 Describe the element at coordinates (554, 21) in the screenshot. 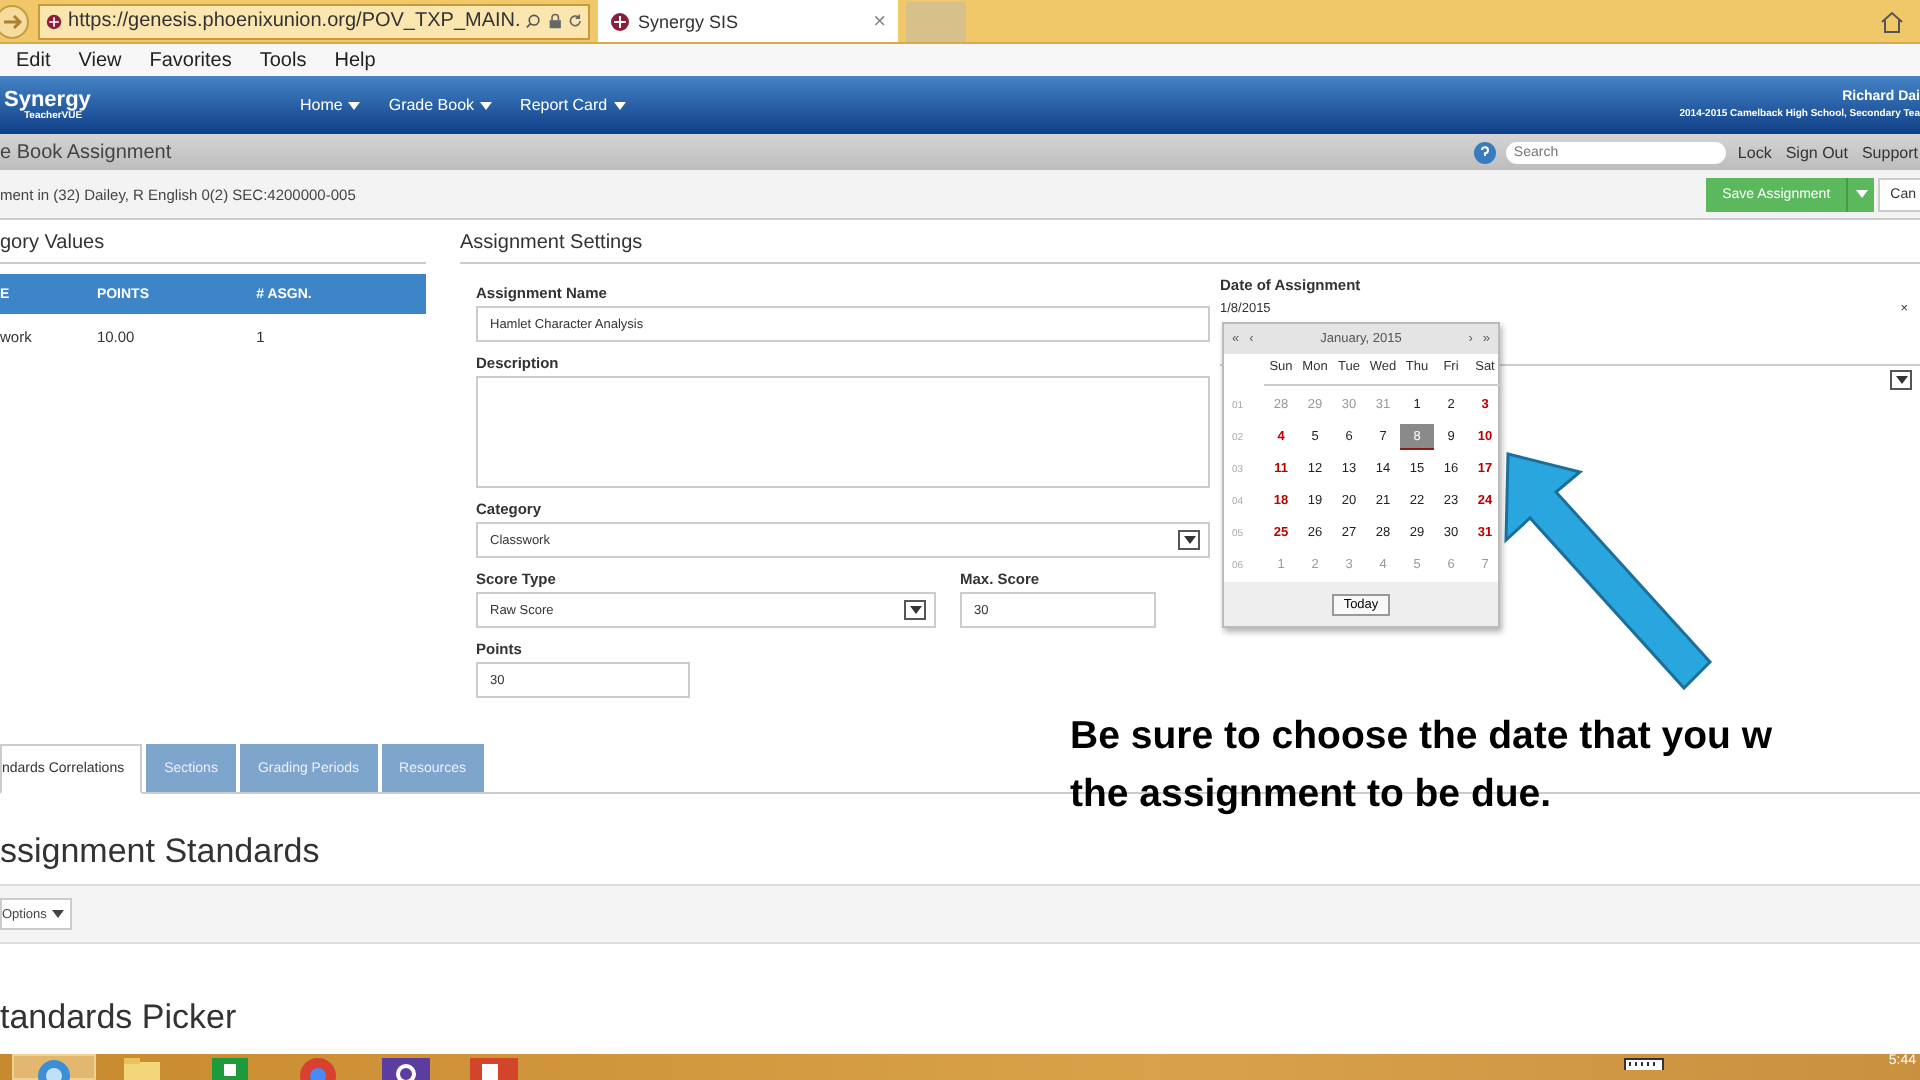

I see `lock-icon` at that location.